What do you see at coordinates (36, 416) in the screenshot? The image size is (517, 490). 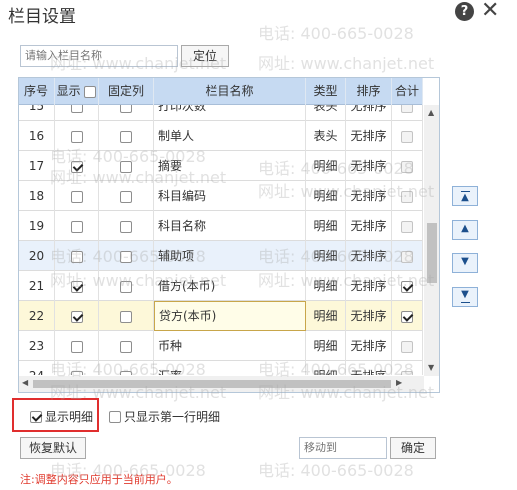 I see `show-detail-checkbox` at bounding box center [36, 416].